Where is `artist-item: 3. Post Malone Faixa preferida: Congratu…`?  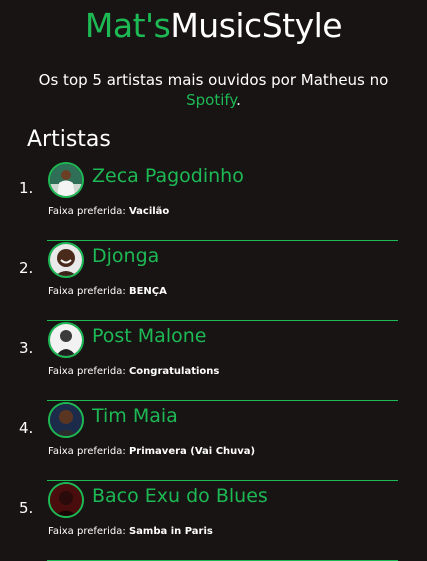
artist-item: 3. Post Malone Faixa preferida: Congratu… is located at coordinates (208, 361).